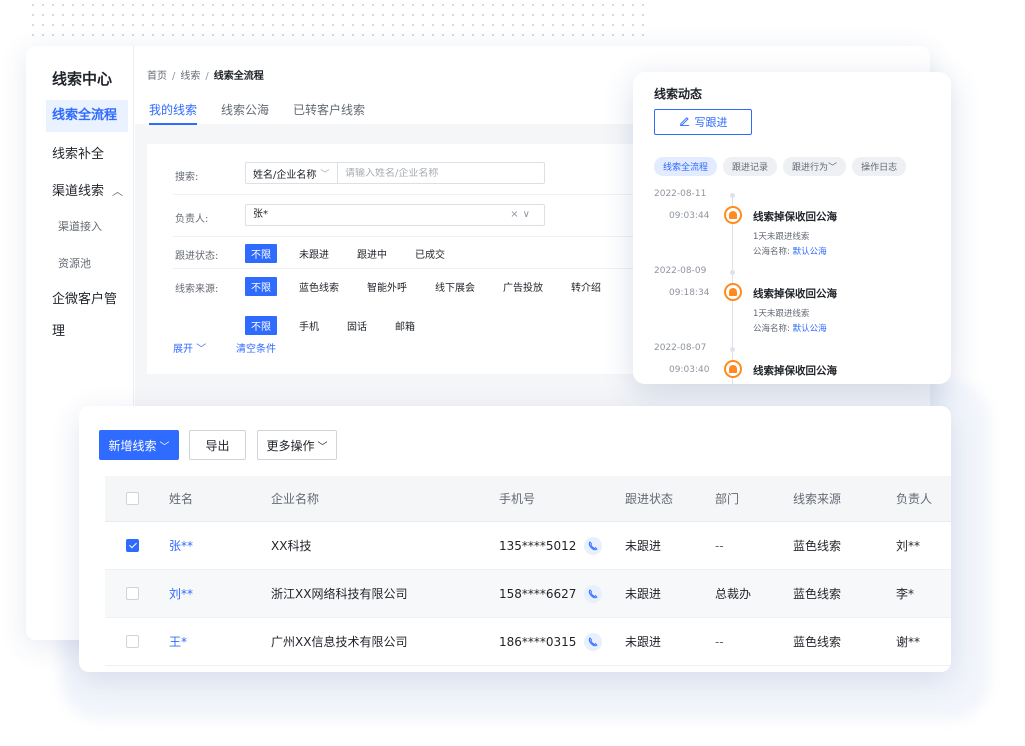 The width and height of the screenshot is (1025, 746). I want to click on phone-cell: 135****5012, so click(551, 545).